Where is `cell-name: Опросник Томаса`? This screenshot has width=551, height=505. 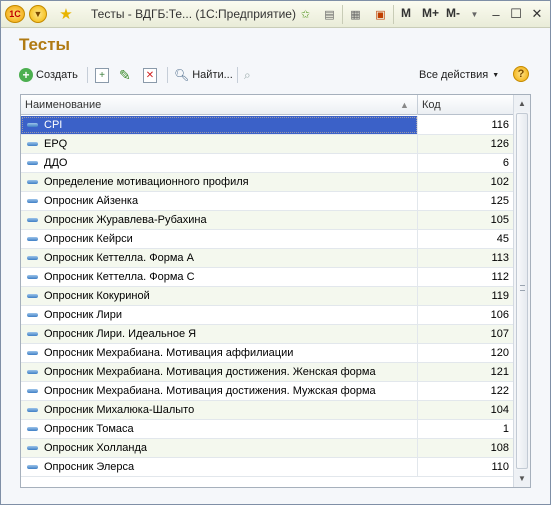
cell-name: Опросник Томаса is located at coordinates (219, 429).